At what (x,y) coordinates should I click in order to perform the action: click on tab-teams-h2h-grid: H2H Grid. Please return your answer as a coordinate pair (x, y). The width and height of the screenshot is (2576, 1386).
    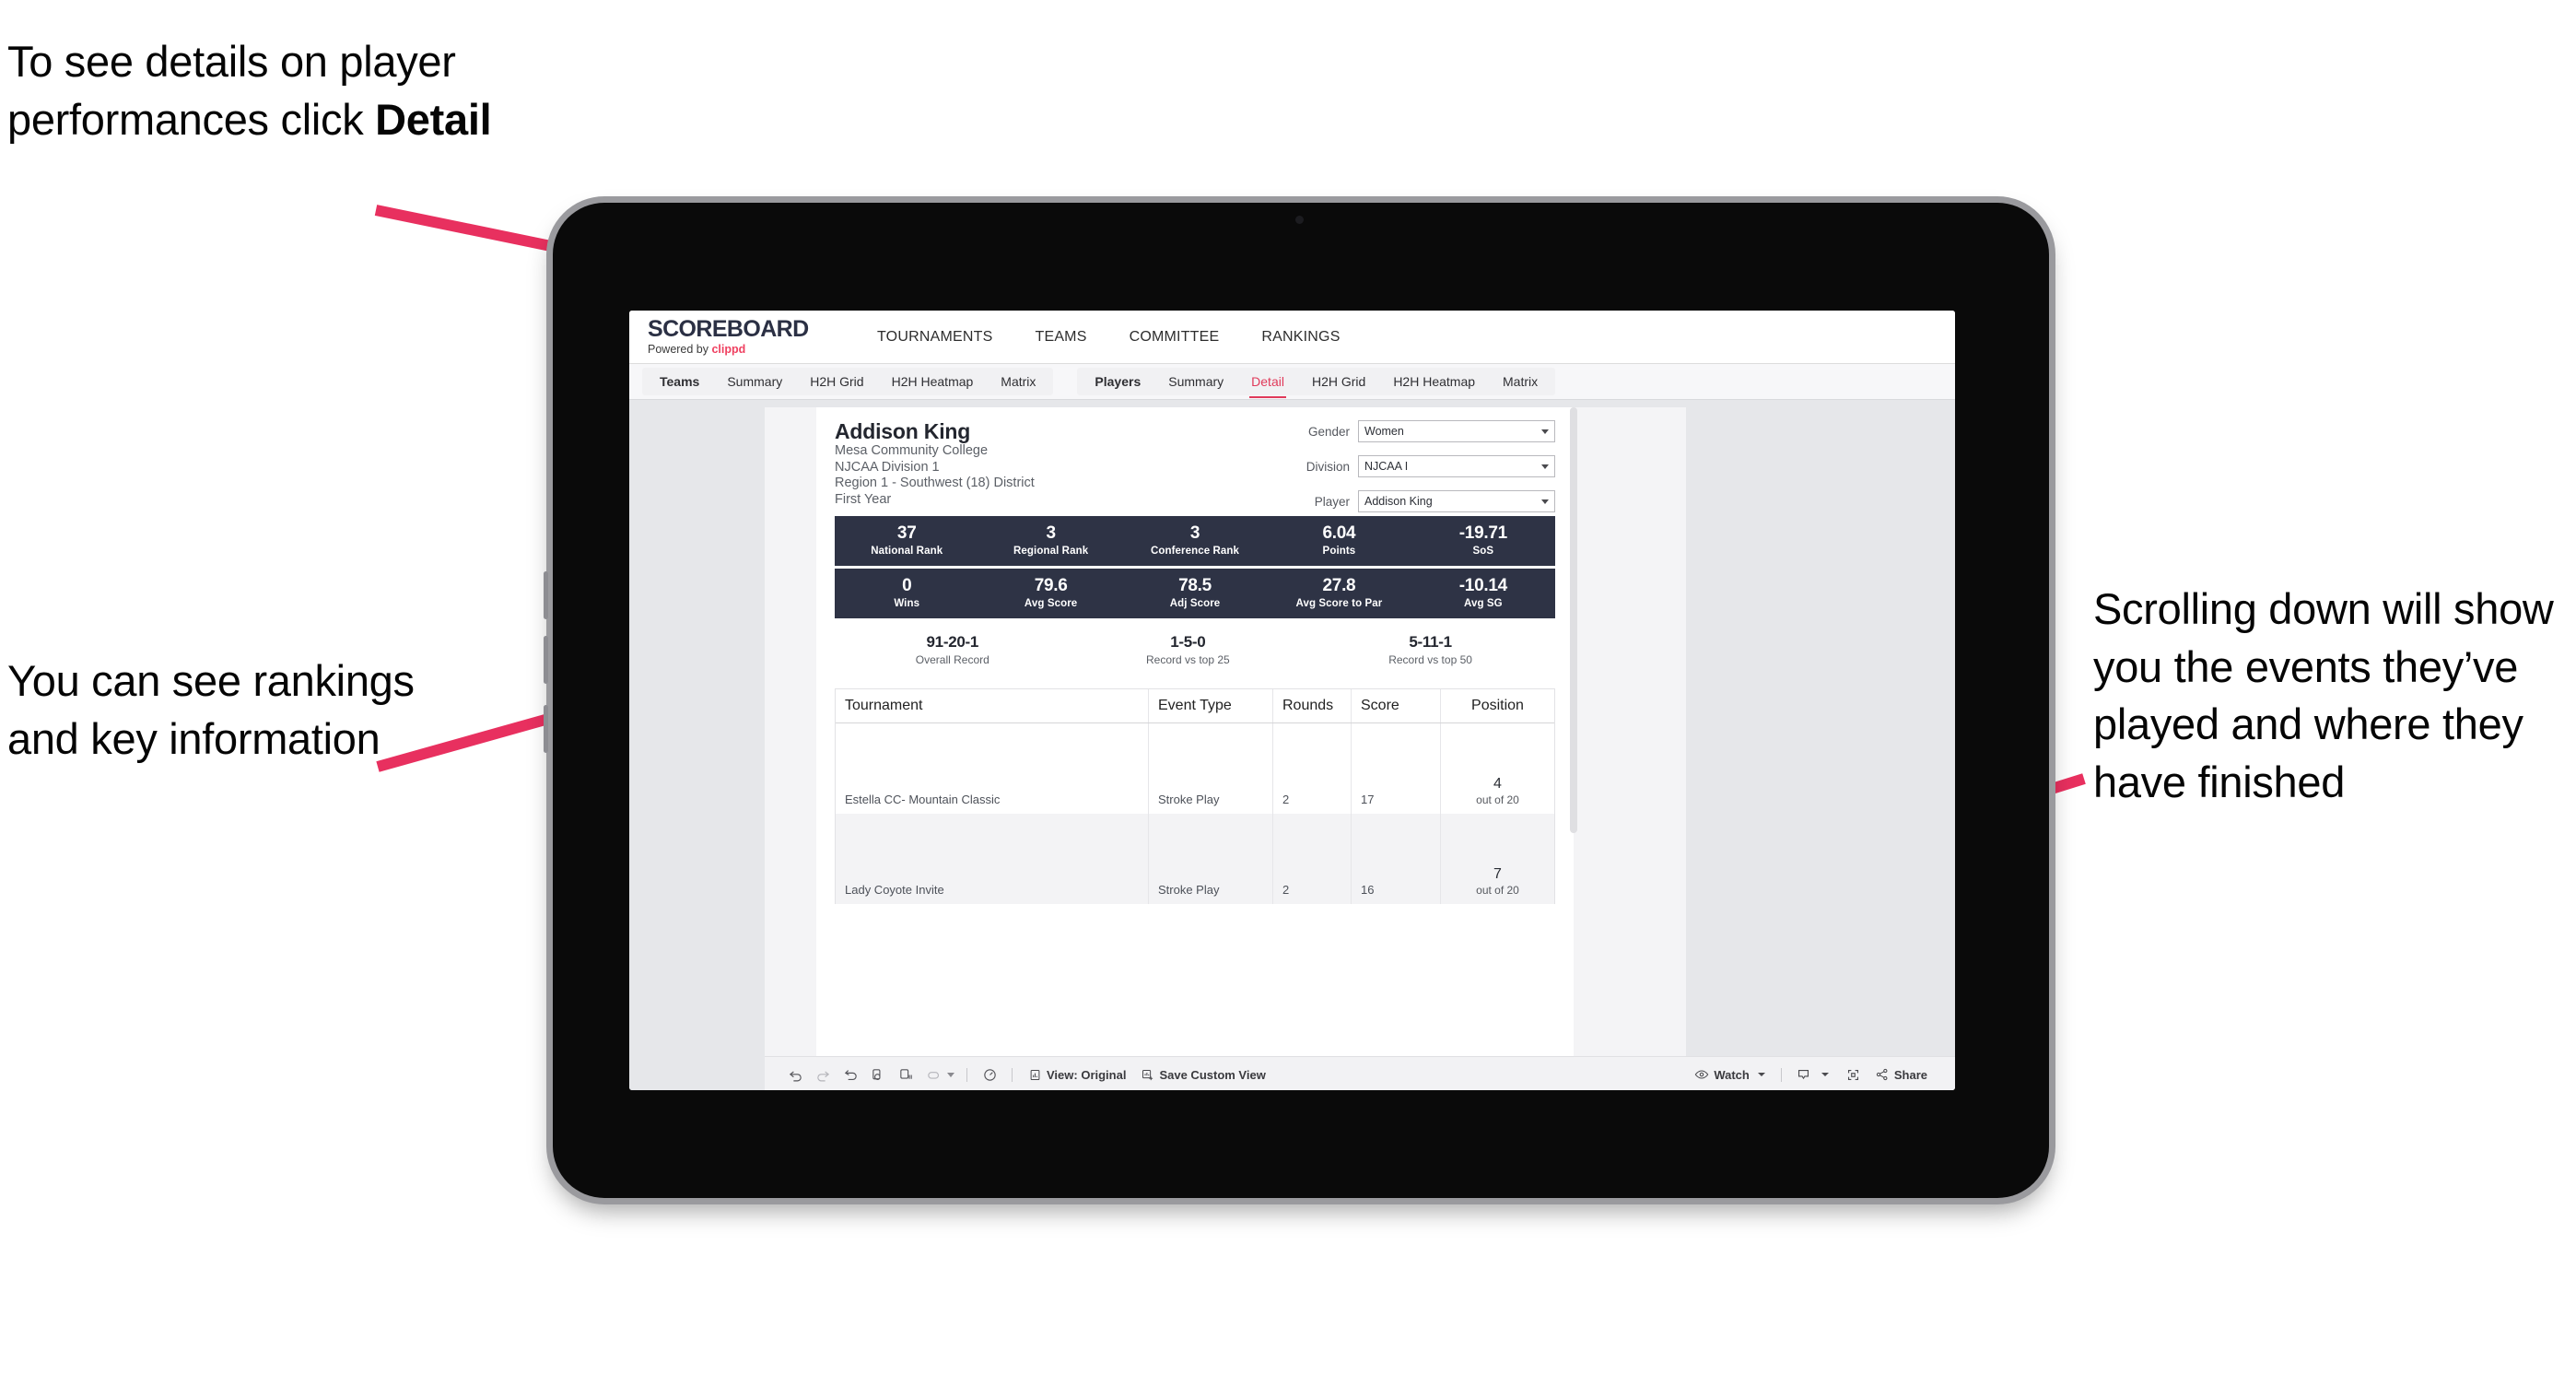
    Looking at the image, I should click on (837, 381).